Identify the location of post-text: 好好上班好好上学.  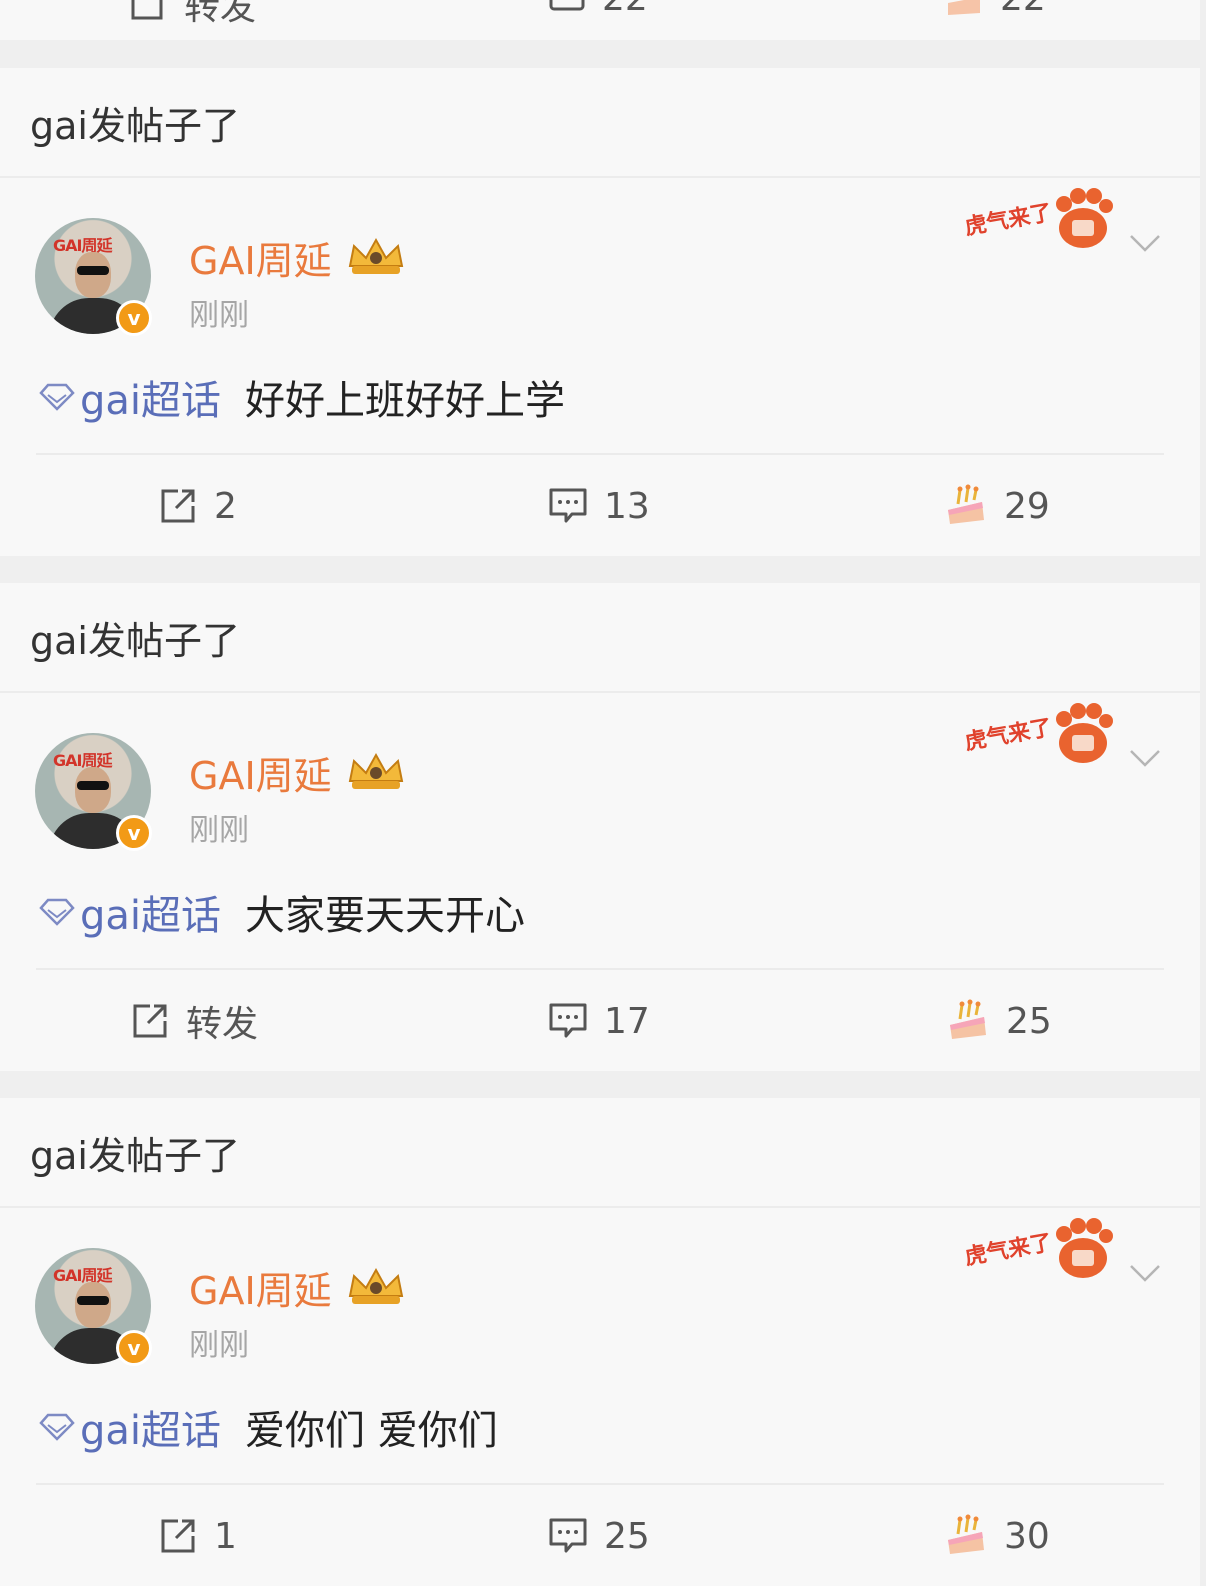
(405, 401).